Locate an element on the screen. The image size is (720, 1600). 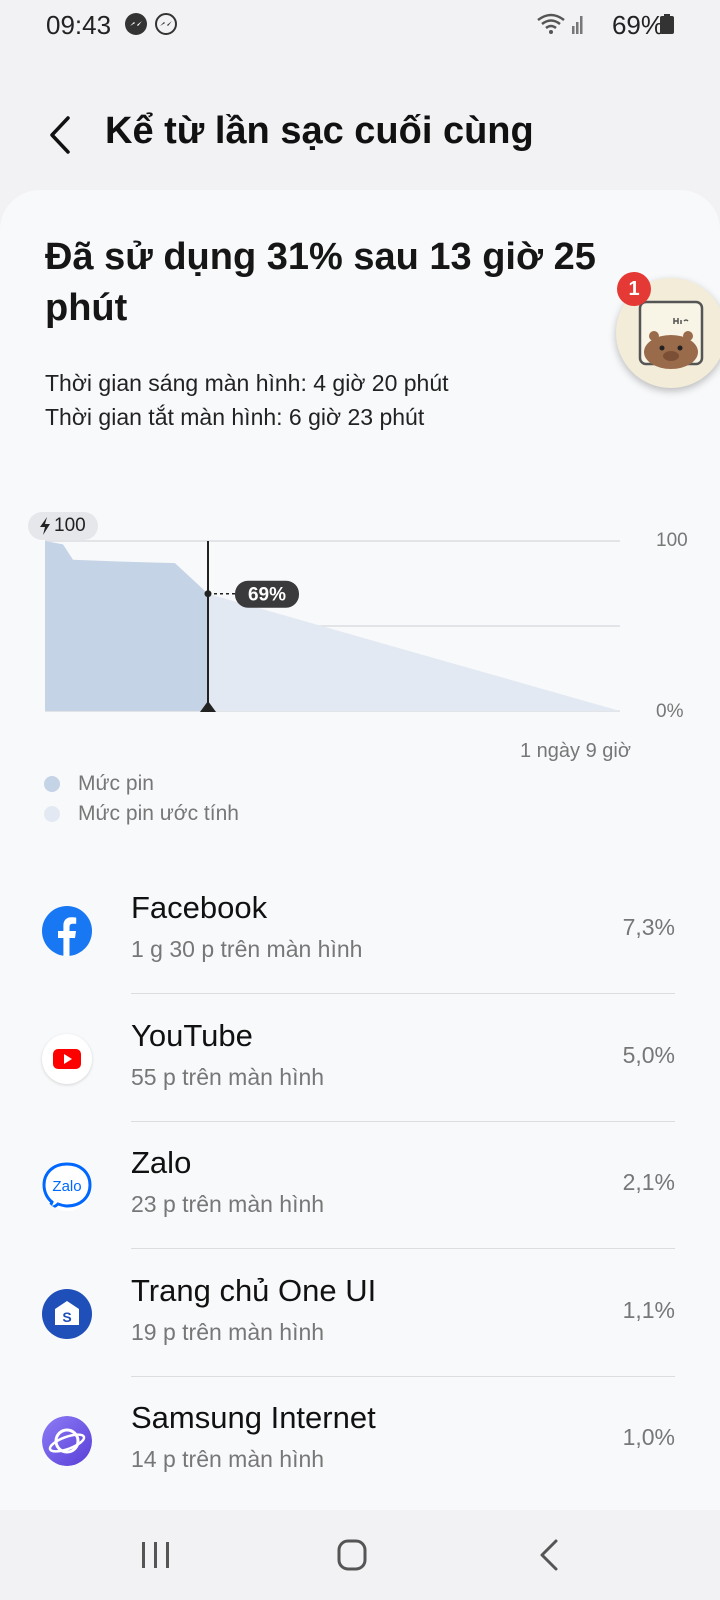
samsung-internet-icon is located at coordinates (67, 1441).